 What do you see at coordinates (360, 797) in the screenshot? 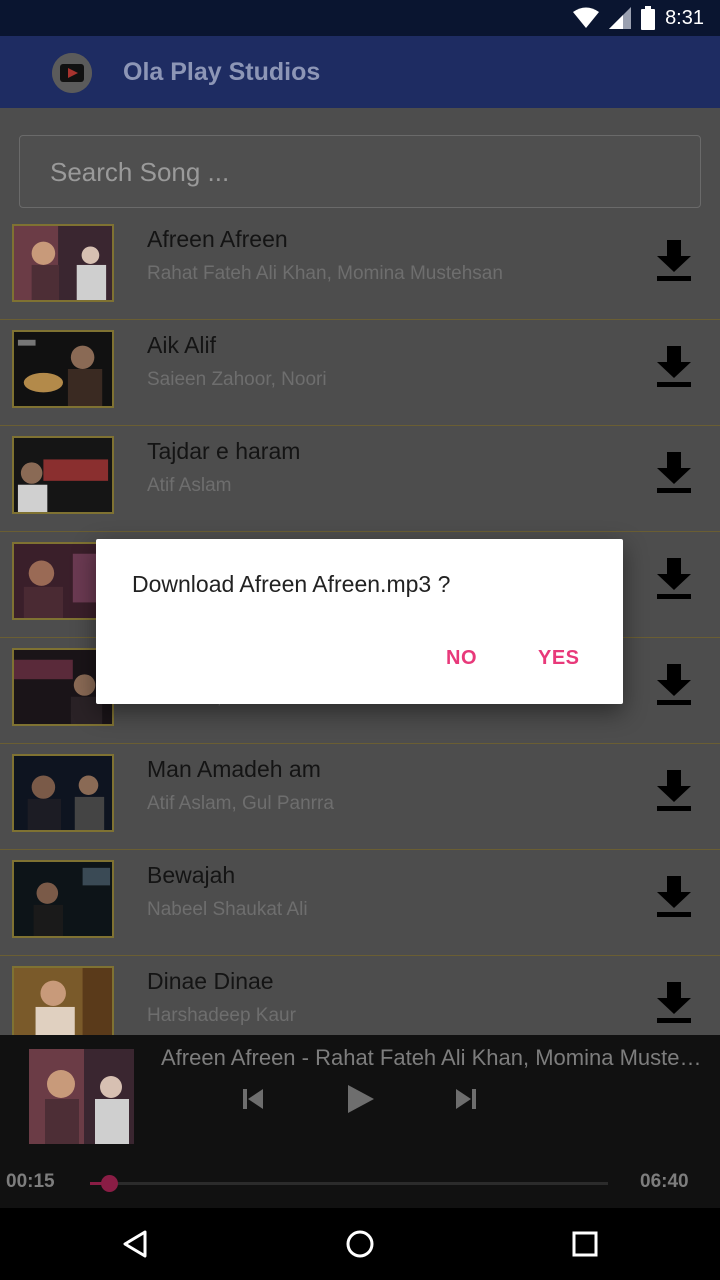
I see `song-row: Man Amadeh am Atif Aslam, Gul Panrra` at bounding box center [360, 797].